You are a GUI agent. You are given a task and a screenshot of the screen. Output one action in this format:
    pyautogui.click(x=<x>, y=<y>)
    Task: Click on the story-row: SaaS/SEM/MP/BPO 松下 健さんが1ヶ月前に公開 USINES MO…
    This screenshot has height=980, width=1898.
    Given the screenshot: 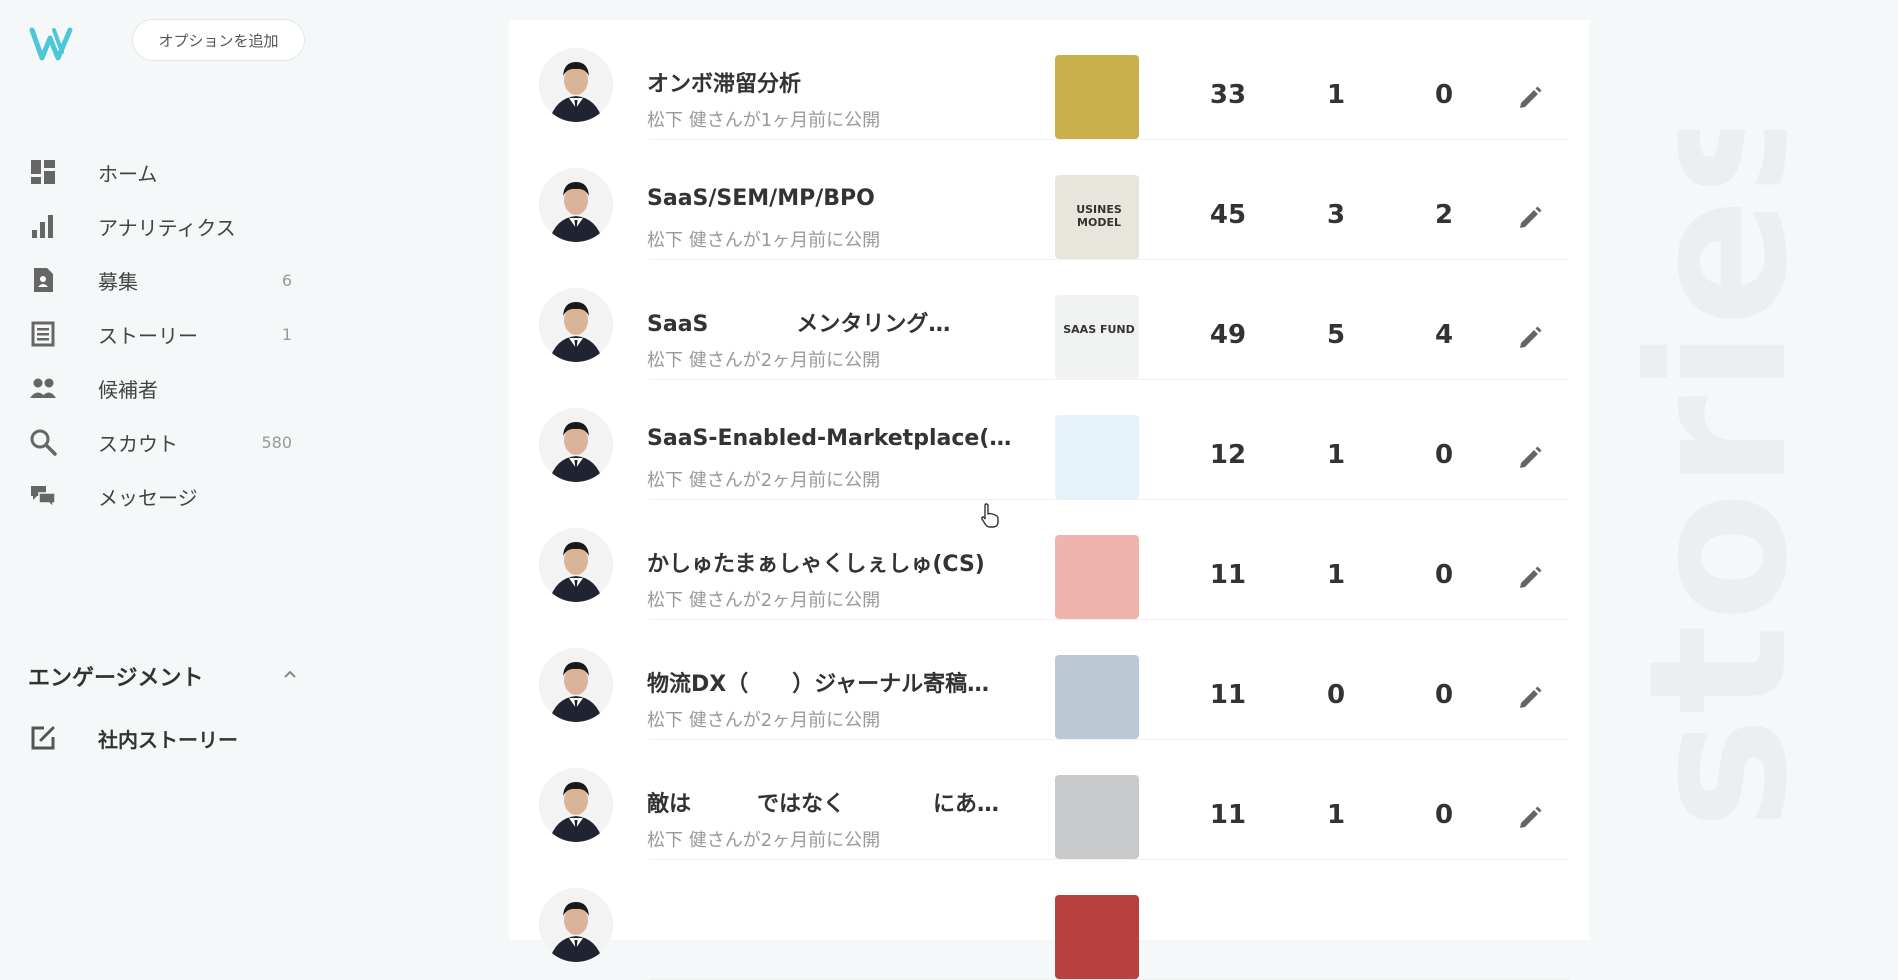 What is the action you would take?
    pyautogui.click(x=1049, y=200)
    